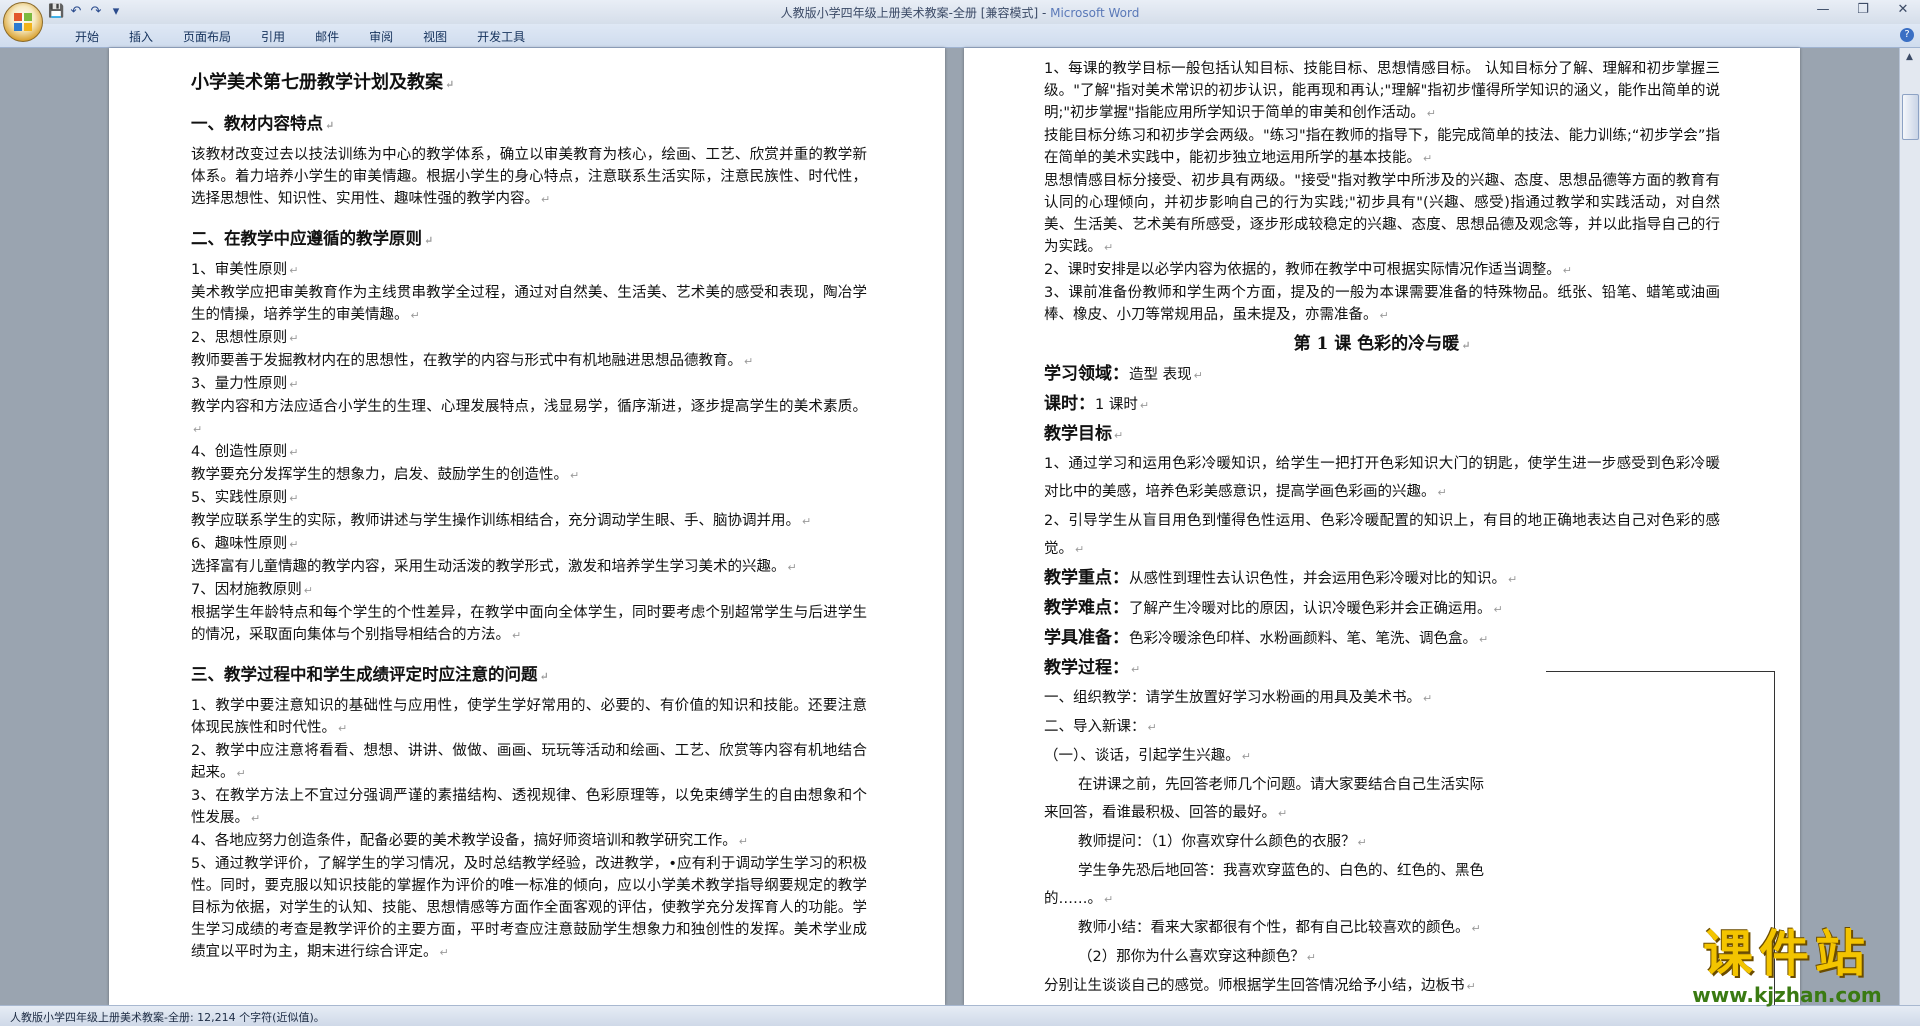  I want to click on hours-line: 课时：1 课时 ↵, so click(1097, 404).